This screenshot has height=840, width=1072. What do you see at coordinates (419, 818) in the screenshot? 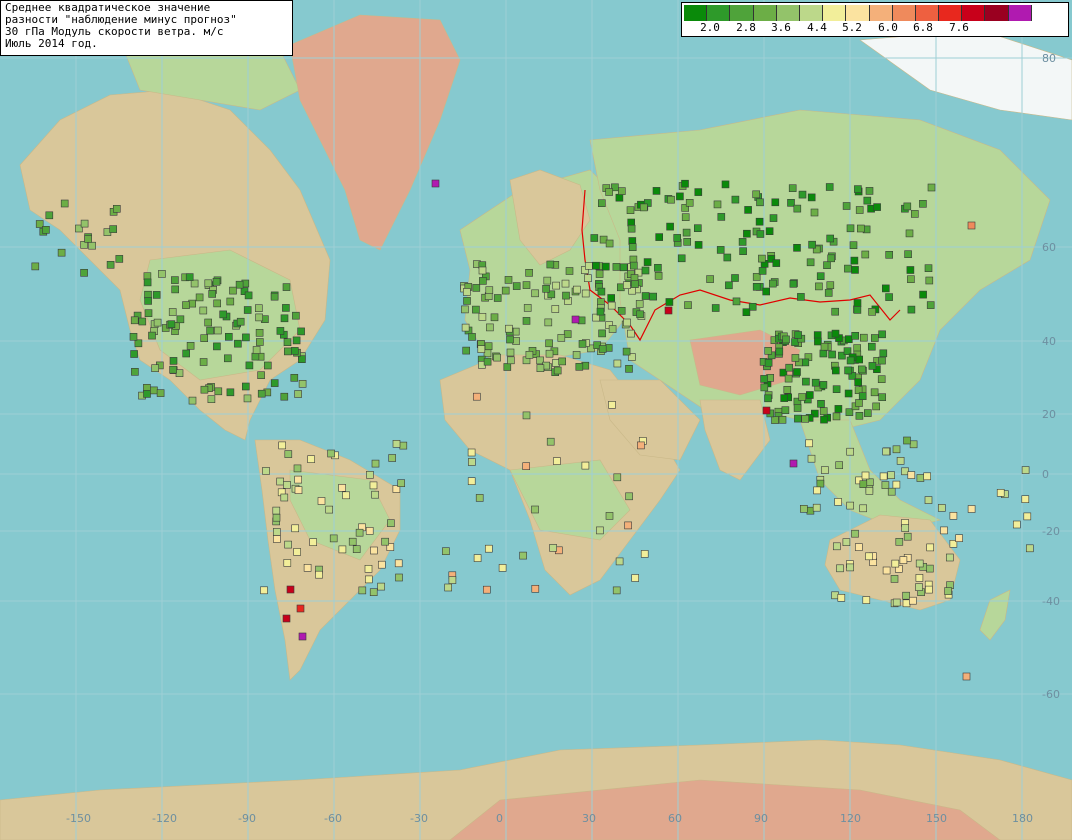
I see `longitude-label: -30` at bounding box center [419, 818].